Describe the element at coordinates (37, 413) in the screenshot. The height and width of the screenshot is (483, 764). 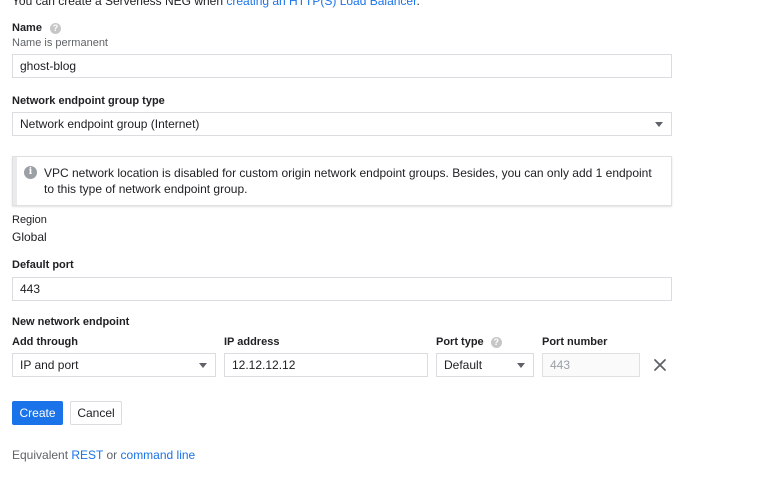
I see `create-button: Create` at that location.